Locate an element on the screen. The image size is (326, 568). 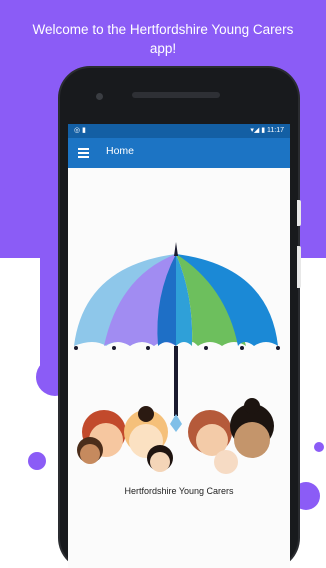
volume-button is located at coordinates (299, 213).